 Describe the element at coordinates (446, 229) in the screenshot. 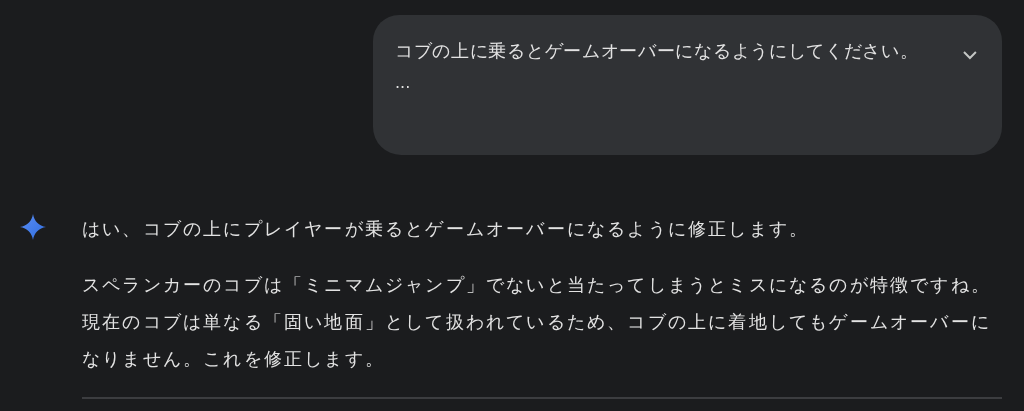

I see `response-paragraph: はい、コブの上にプレイヤーが乗るとゲームオーバーになるように修正します。` at that location.